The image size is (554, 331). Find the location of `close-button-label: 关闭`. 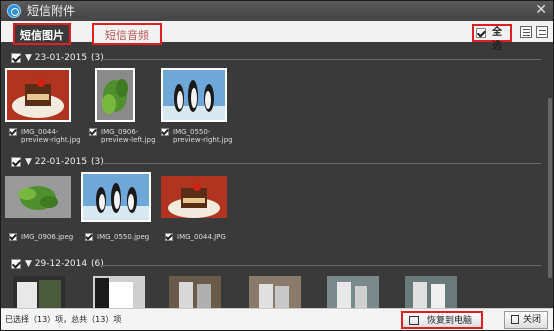

close-button-label: 关闭 is located at coordinates (532, 320).